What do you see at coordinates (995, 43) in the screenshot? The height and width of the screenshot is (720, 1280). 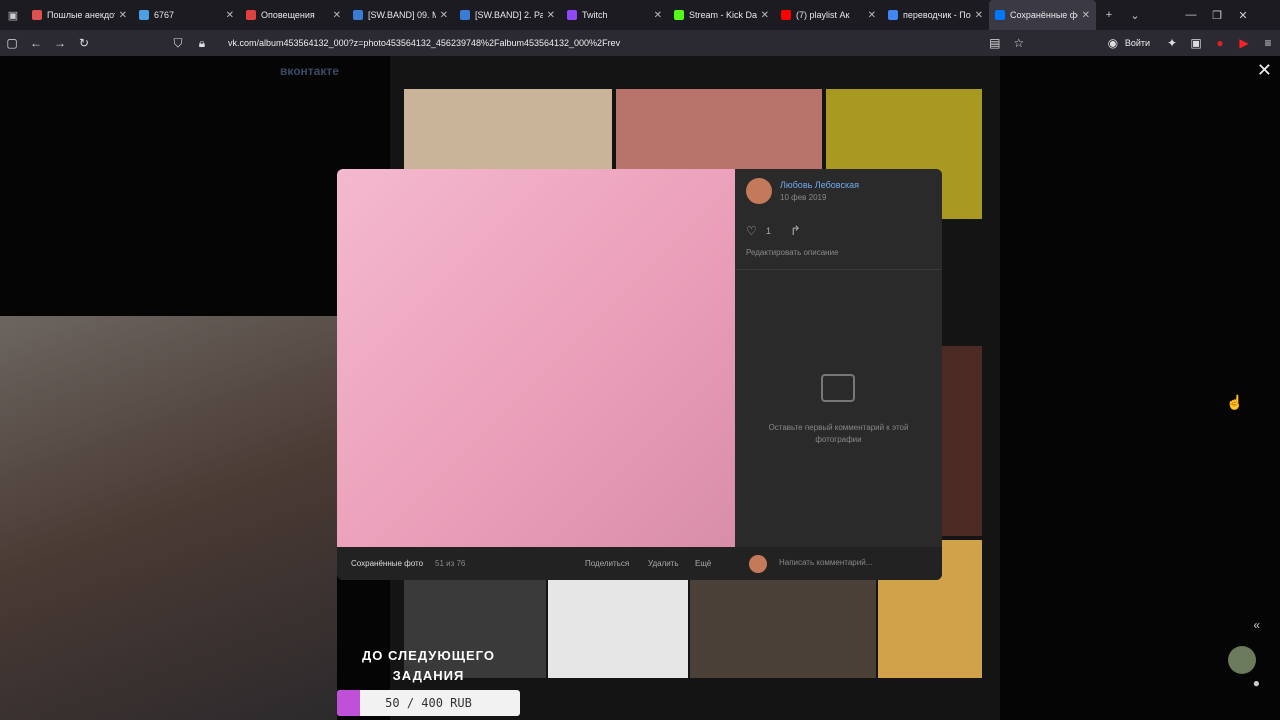 I see `reader-view-icon: ▤` at bounding box center [995, 43].